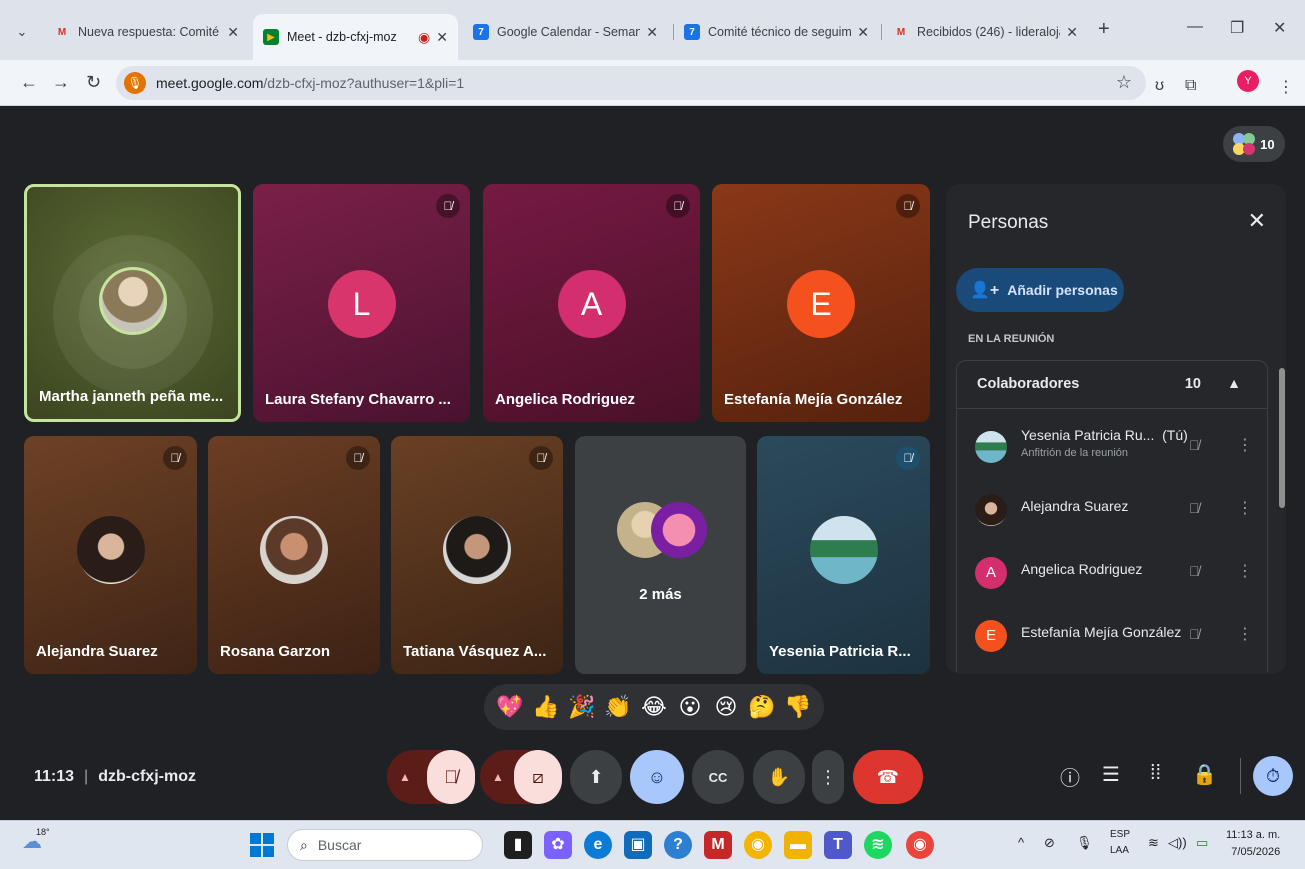 This screenshot has height=869, width=1305. What do you see at coordinates (262, 845) in the screenshot?
I see `windows-start-icon` at bounding box center [262, 845].